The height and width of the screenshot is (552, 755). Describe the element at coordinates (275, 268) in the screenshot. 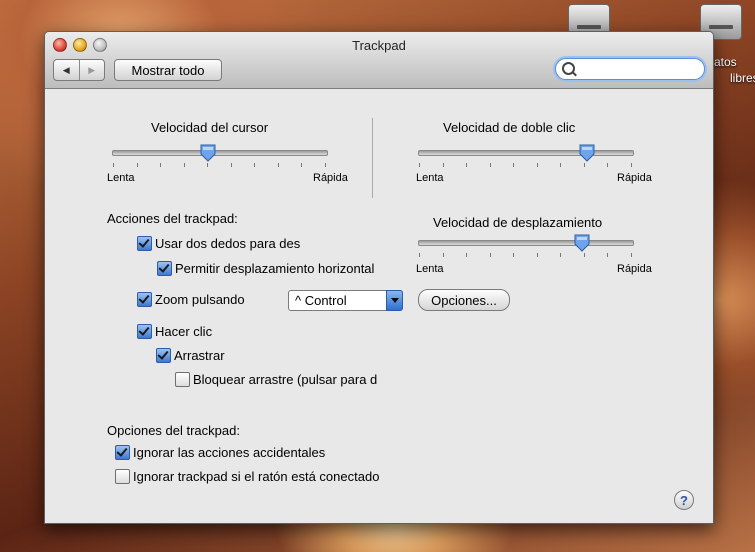

I see `horizontal-scroll-label: Permitir desplazamiento horizontal` at that location.